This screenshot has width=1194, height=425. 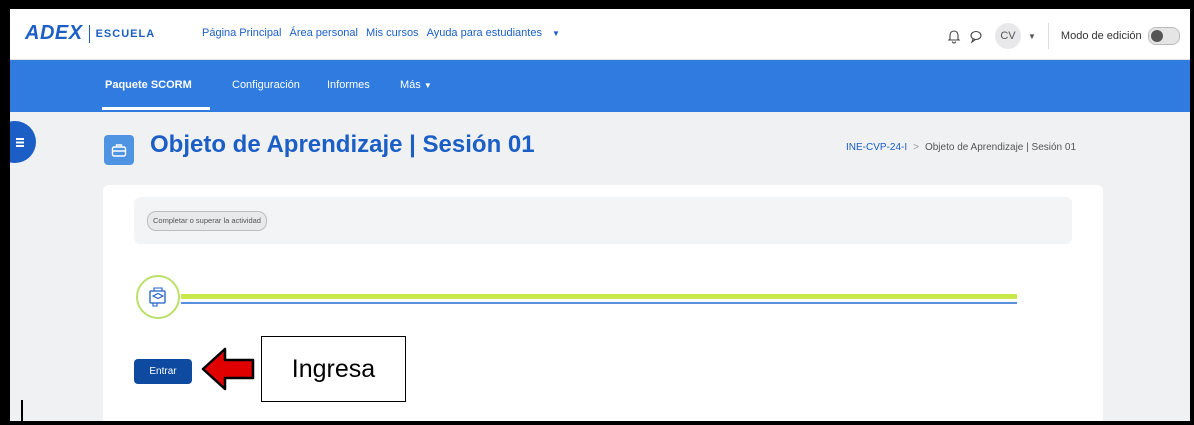 What do you see at coordinates (1000, 147) in the screenshot?
I see `breadcrumb-current: Objeto de Aprendizaje | Sesión 01` at bounding box center [1000, 147].